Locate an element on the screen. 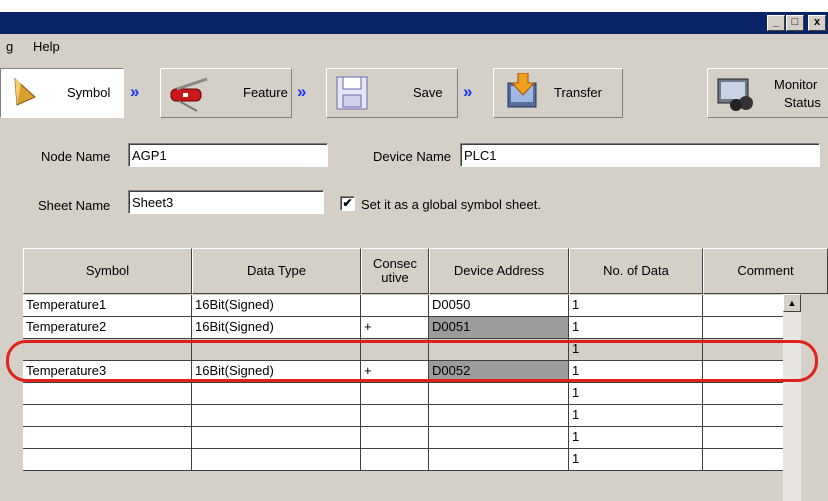  transfer-label: Transfer is located at coordinates (578, 92).